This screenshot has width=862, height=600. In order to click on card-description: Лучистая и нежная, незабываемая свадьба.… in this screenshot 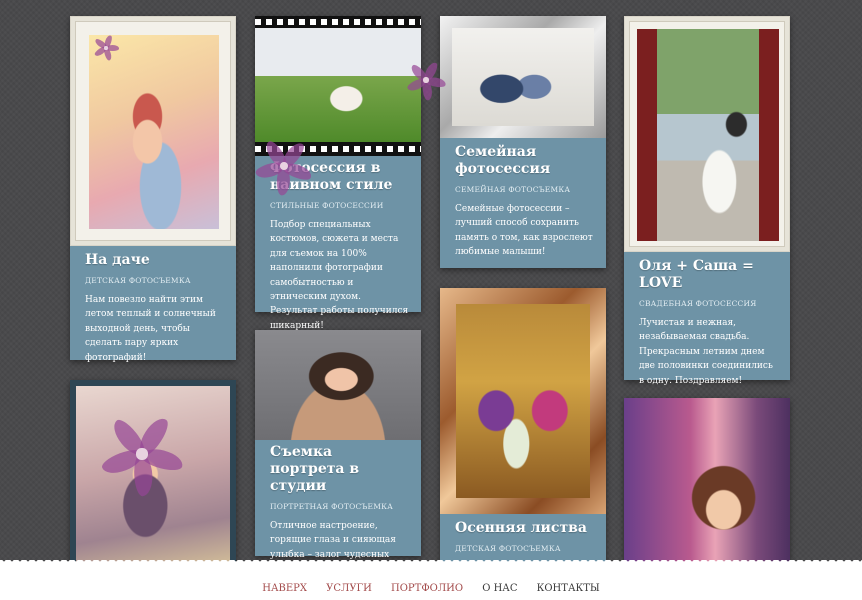, I will do `click(706, 352)`.